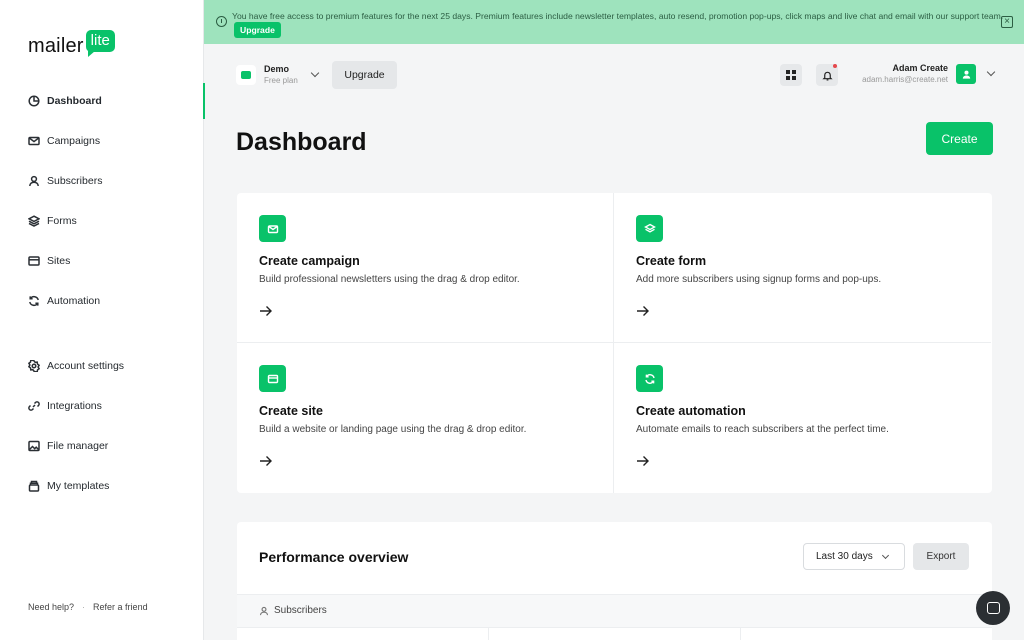 This screenshot has width=1024, height=640. I want to click on image-icon, so click(34, 446).